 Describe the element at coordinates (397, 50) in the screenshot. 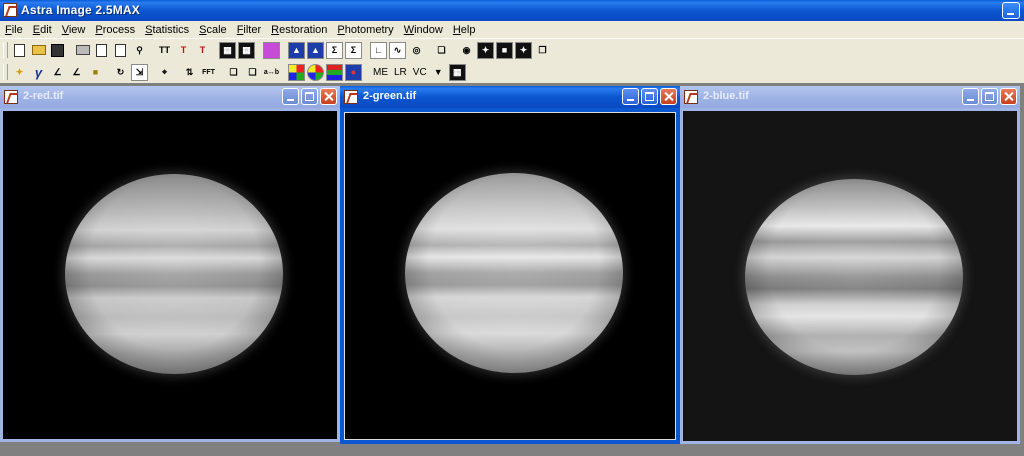

I see `curve-2-icon: ∿` at that location.